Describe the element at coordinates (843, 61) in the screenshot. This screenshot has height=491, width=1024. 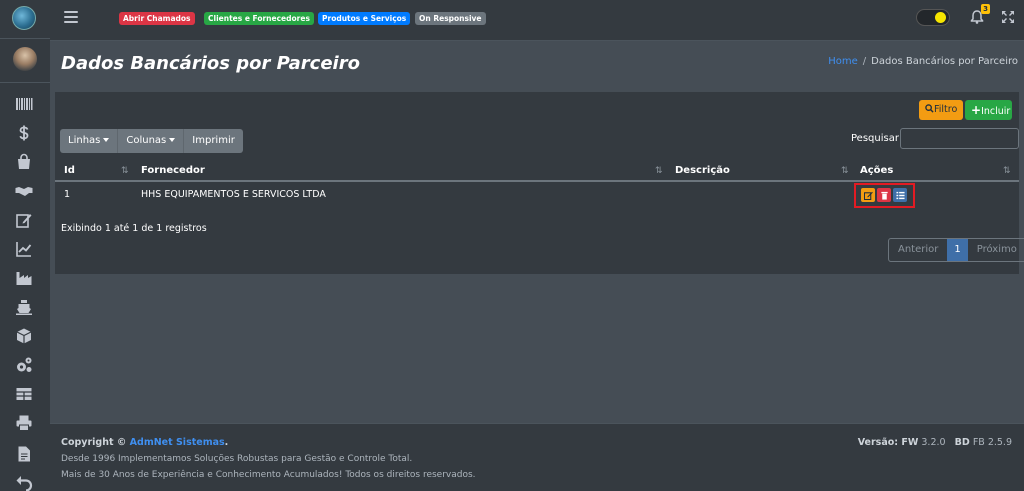
I see `breadcrumb-home-link: Home` at that location.